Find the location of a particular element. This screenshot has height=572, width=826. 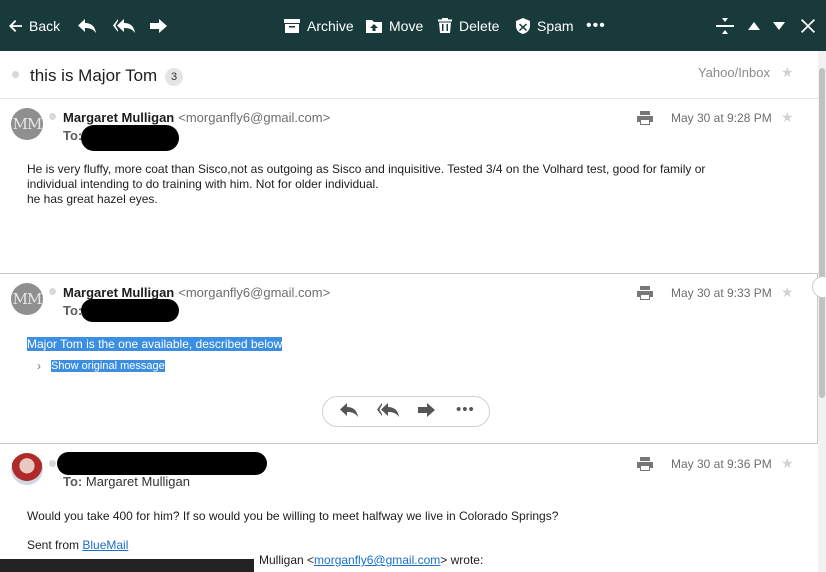

archive-button: Archive is located at coordinates (319, 25).